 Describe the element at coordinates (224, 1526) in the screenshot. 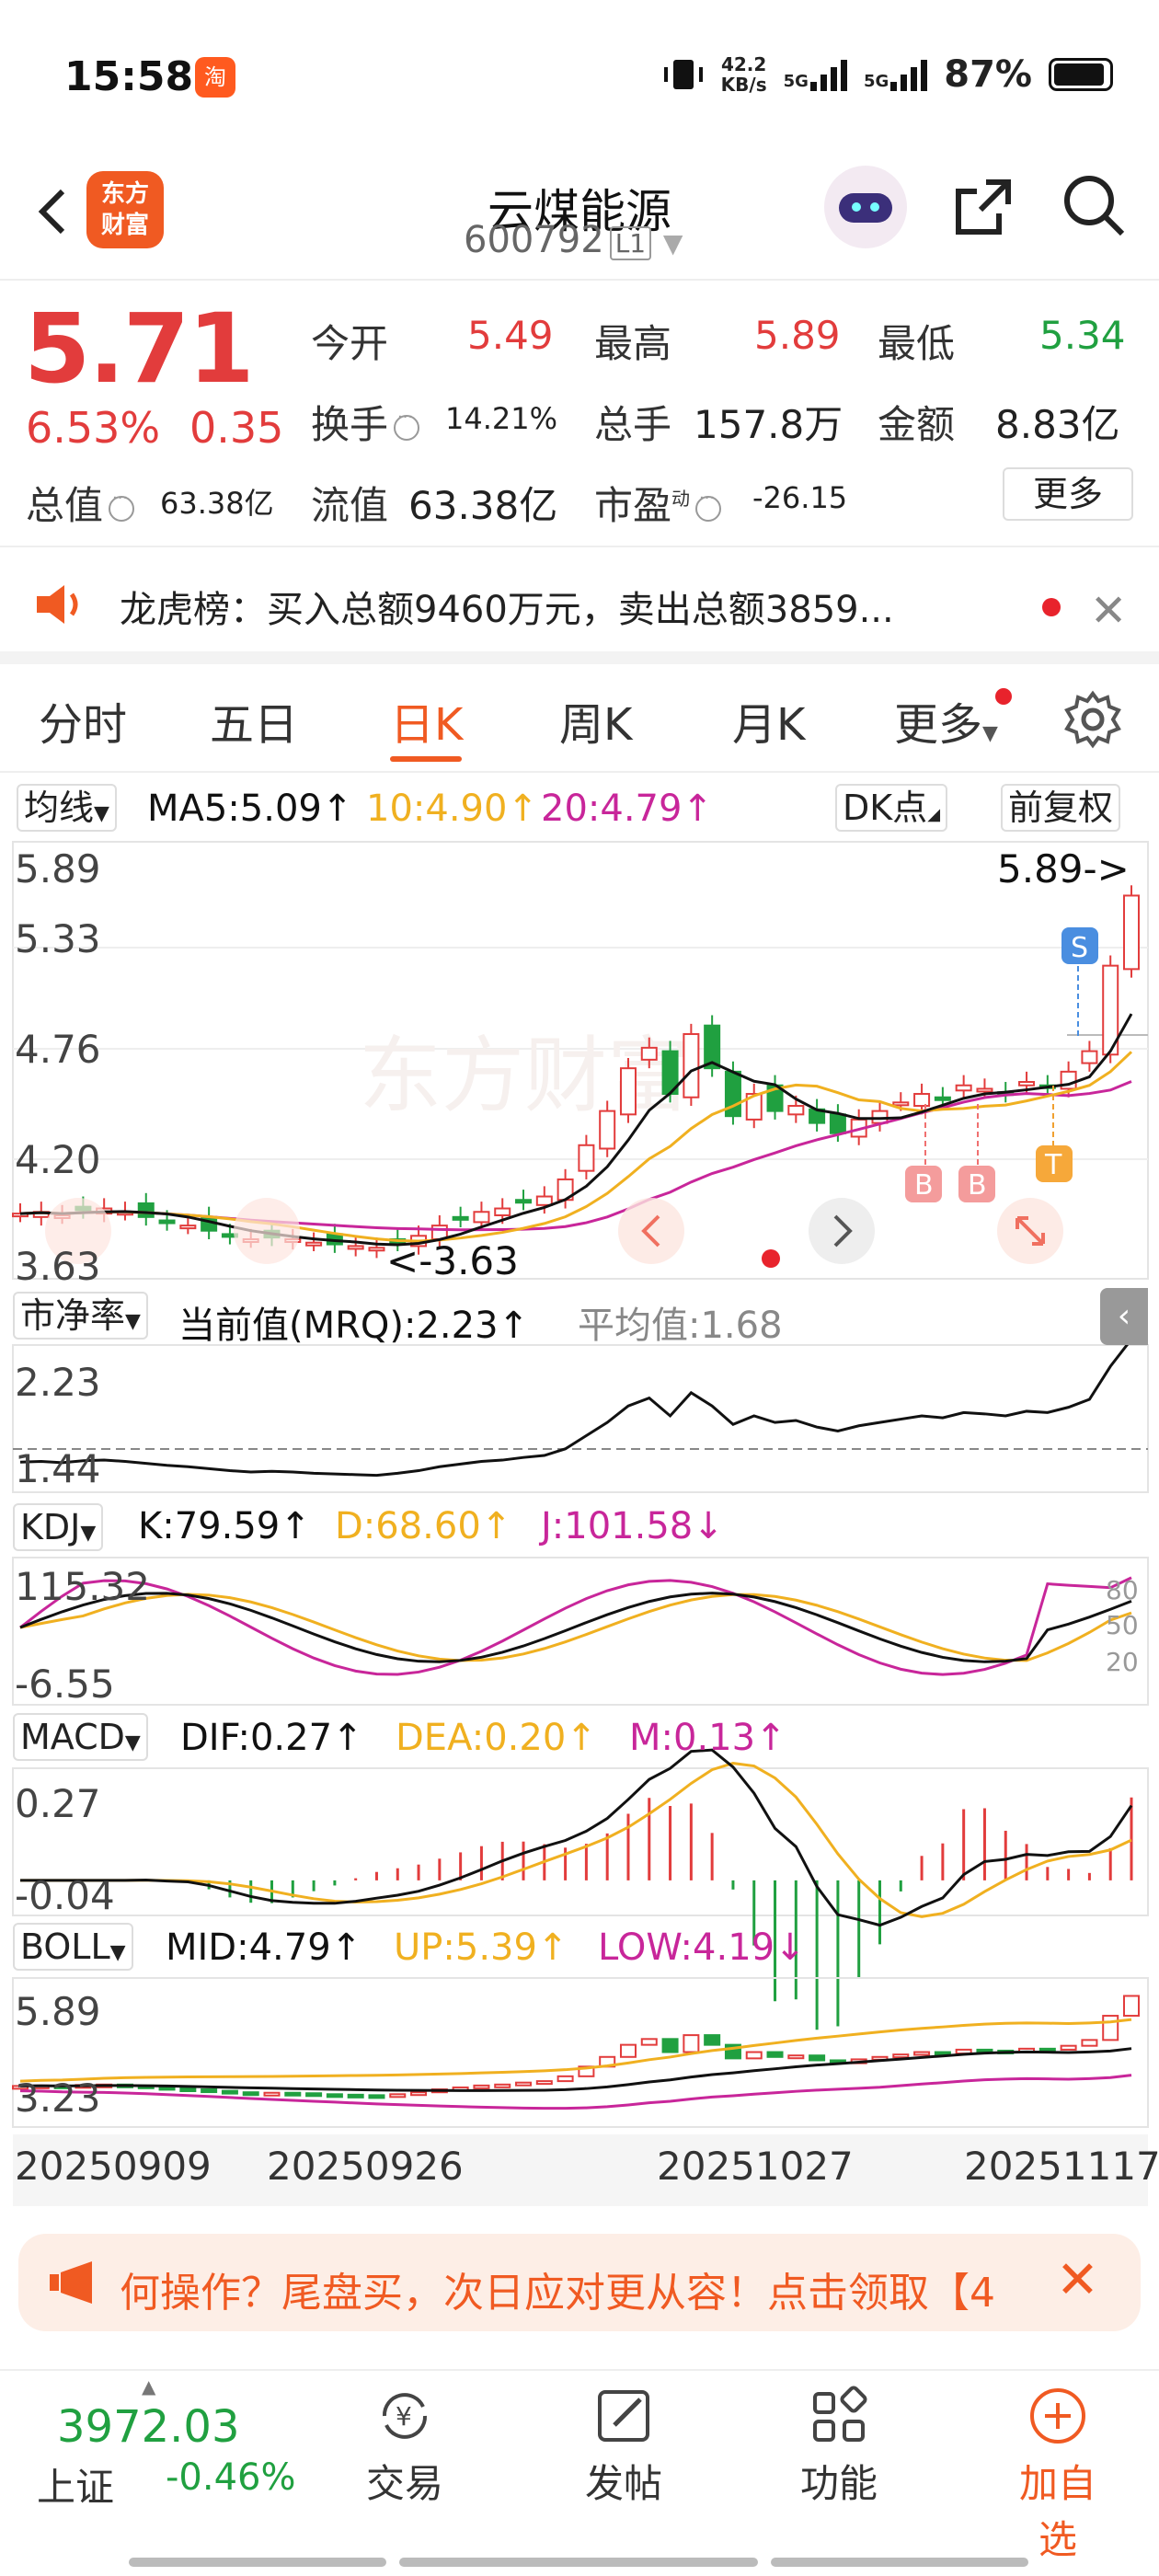

I see `kdj-k-label: K:79.59↑` at that location.